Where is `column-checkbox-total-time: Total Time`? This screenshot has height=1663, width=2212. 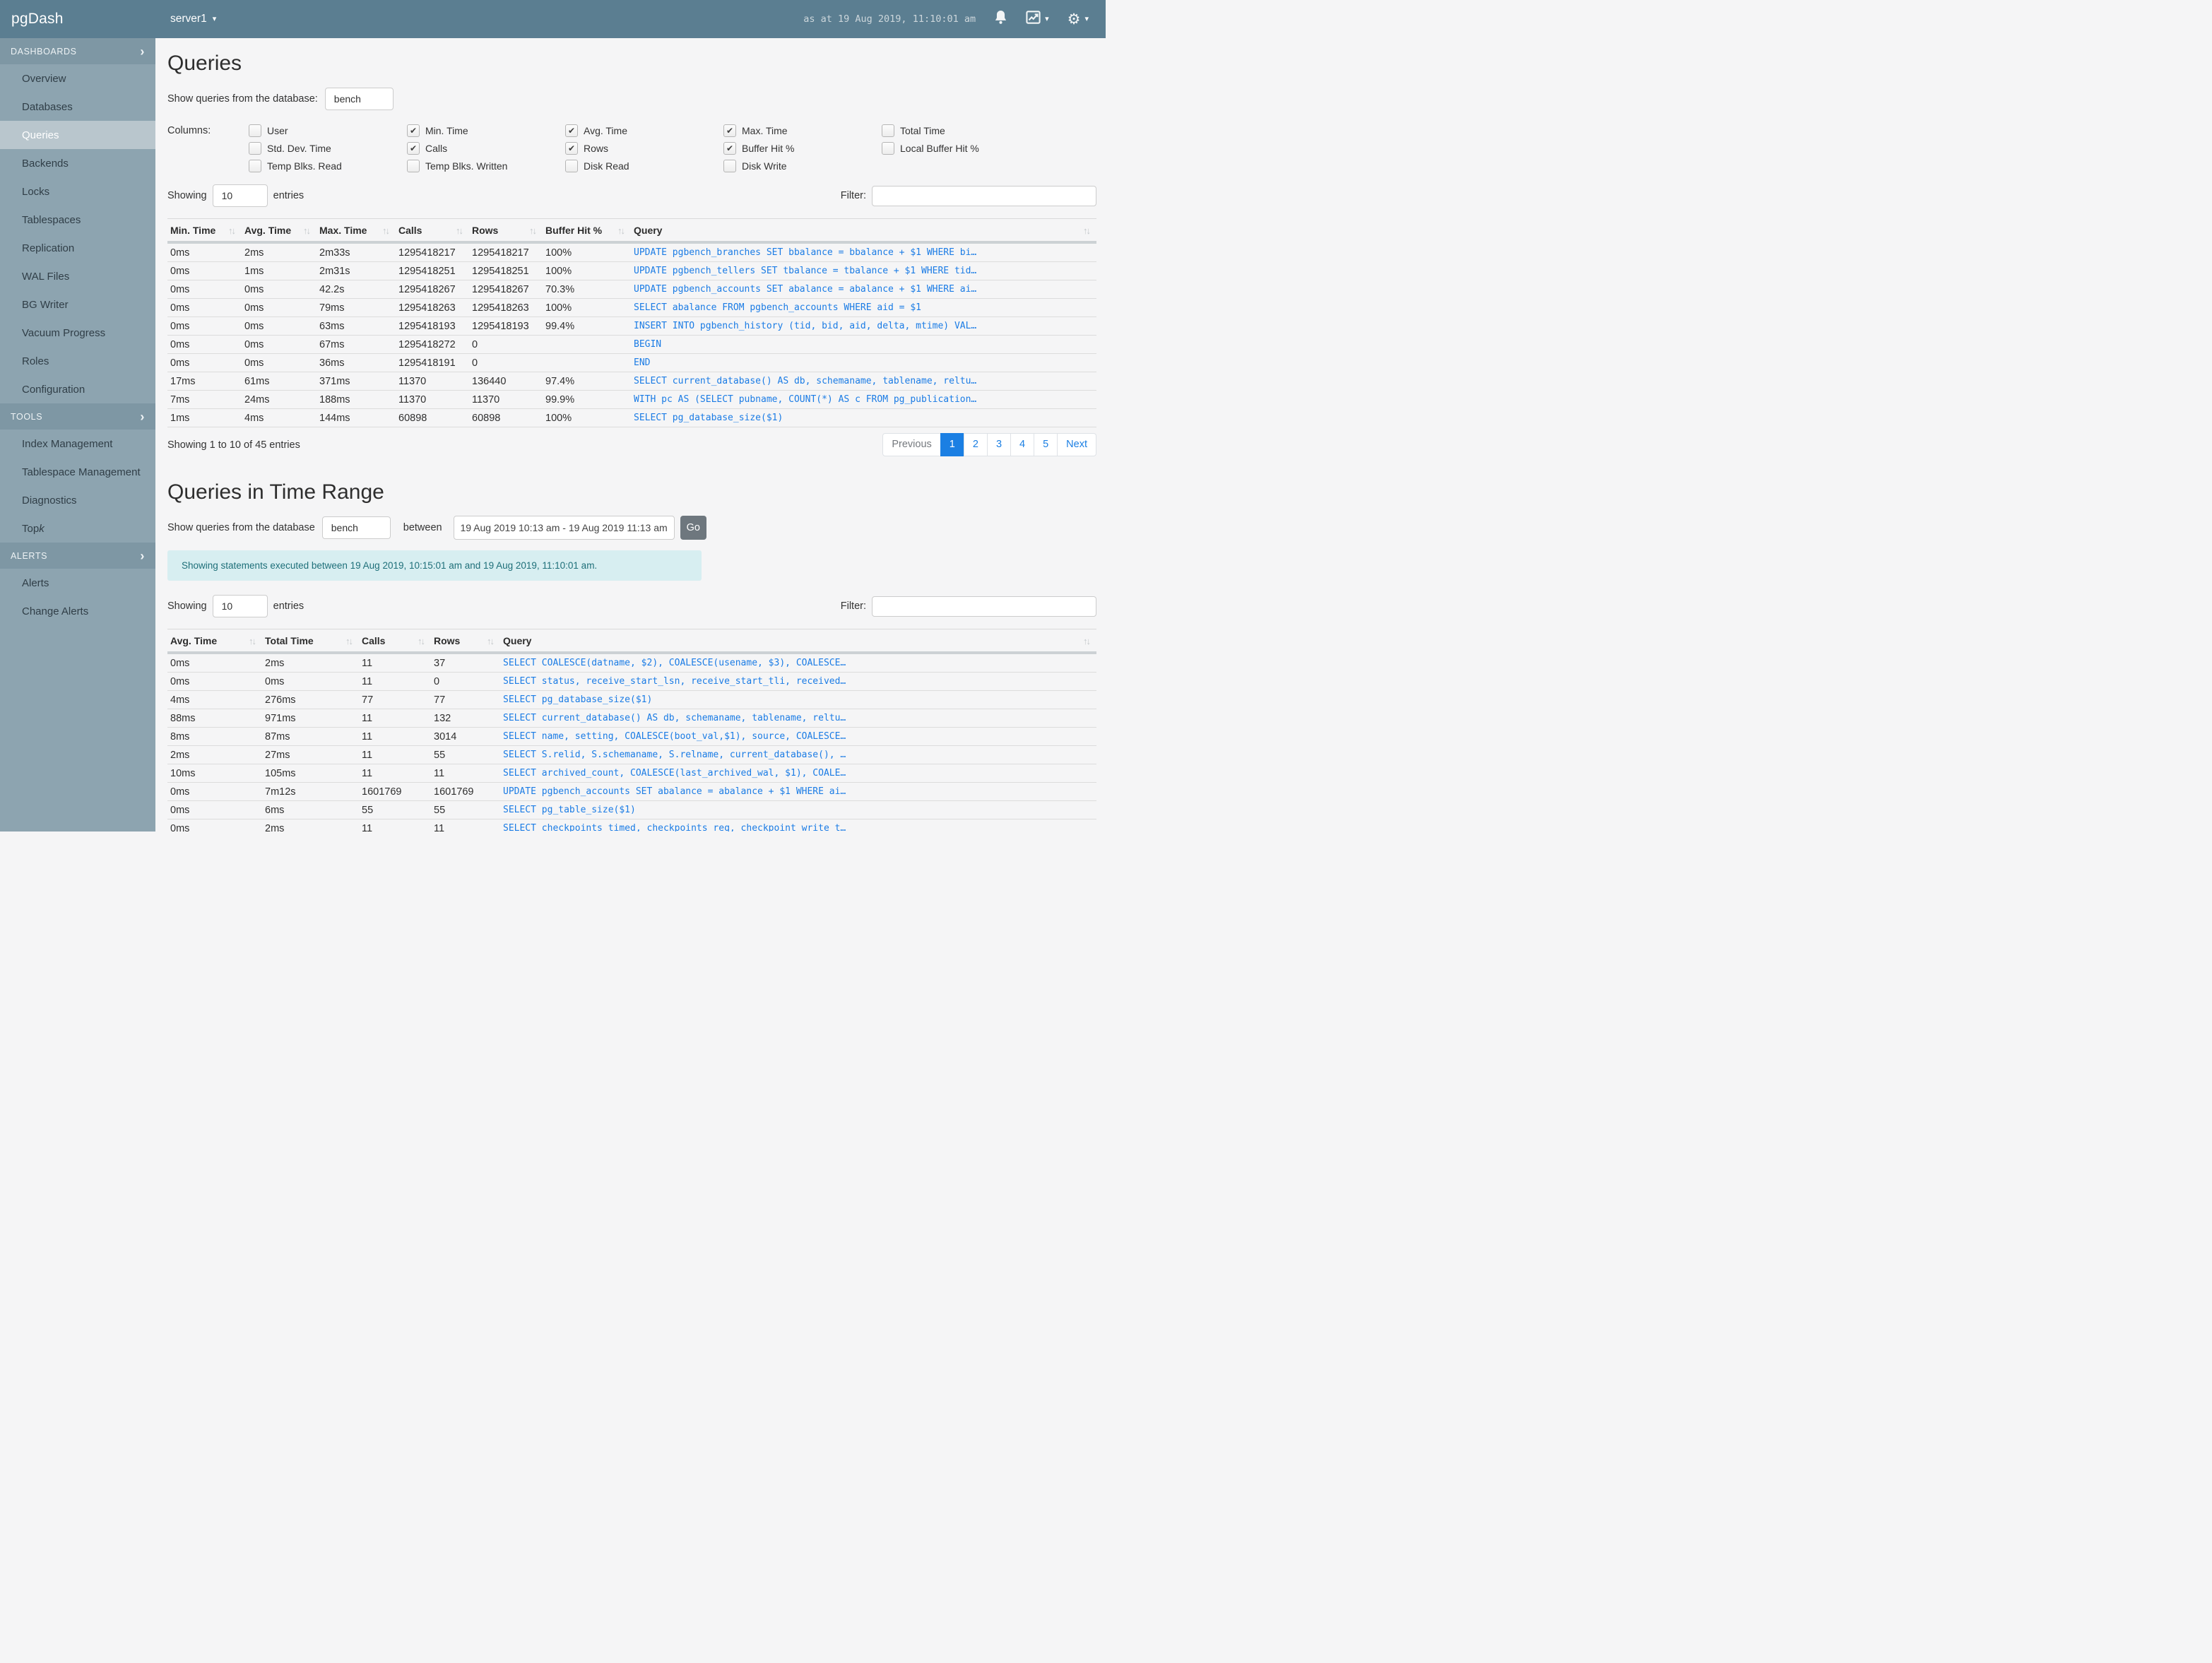 column-checkbox-total-time: Total Time is located at coordinates (961, 130).